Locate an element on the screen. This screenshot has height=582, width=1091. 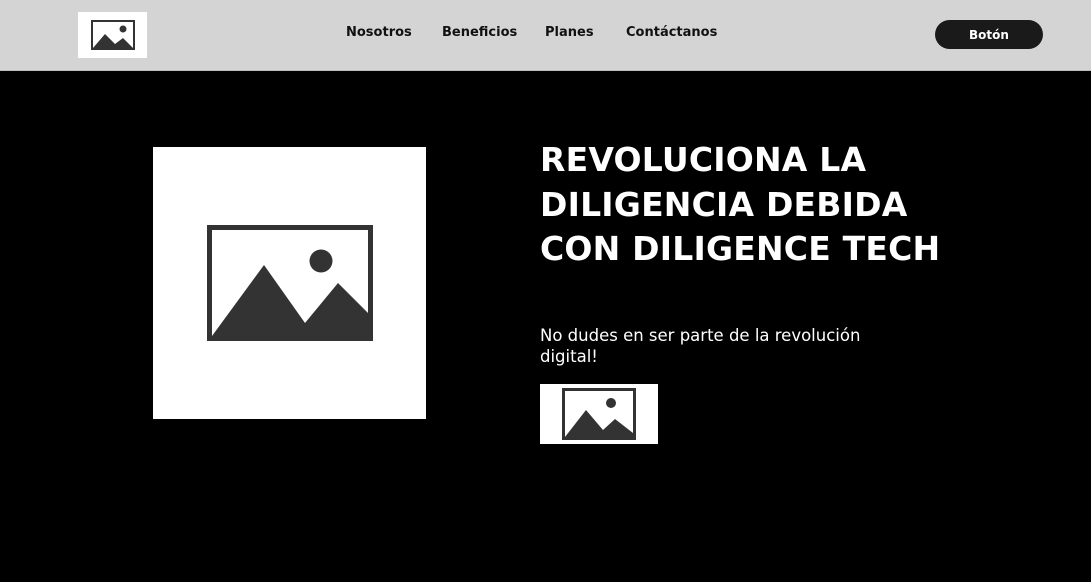
header-cta-button: Botón is located at coordinates (989, 34).